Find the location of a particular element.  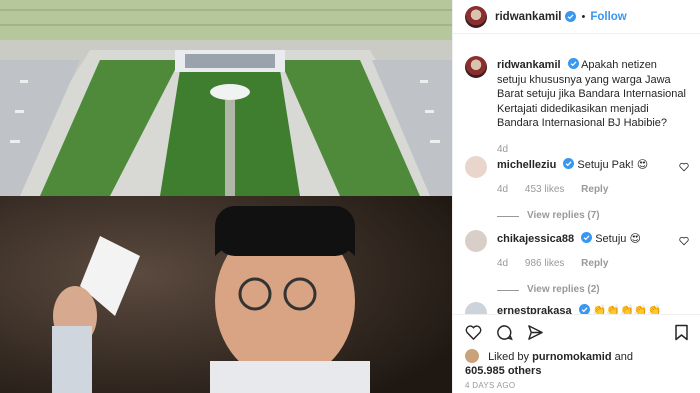

view-replies-button: View replies (7) is located at coordinates (592, 216).